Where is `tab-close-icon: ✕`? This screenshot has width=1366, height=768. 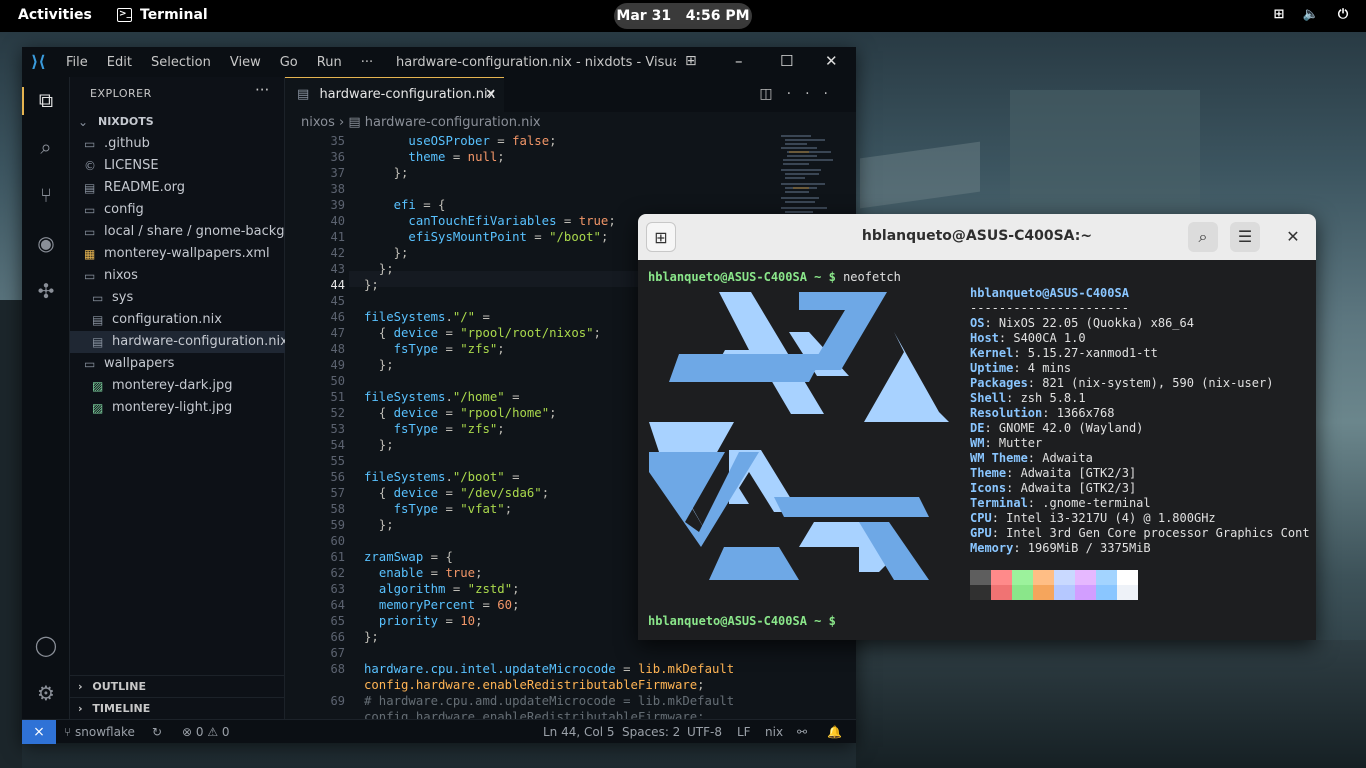 tab-close-icon: ✕ is located at coordinates (490, 95).